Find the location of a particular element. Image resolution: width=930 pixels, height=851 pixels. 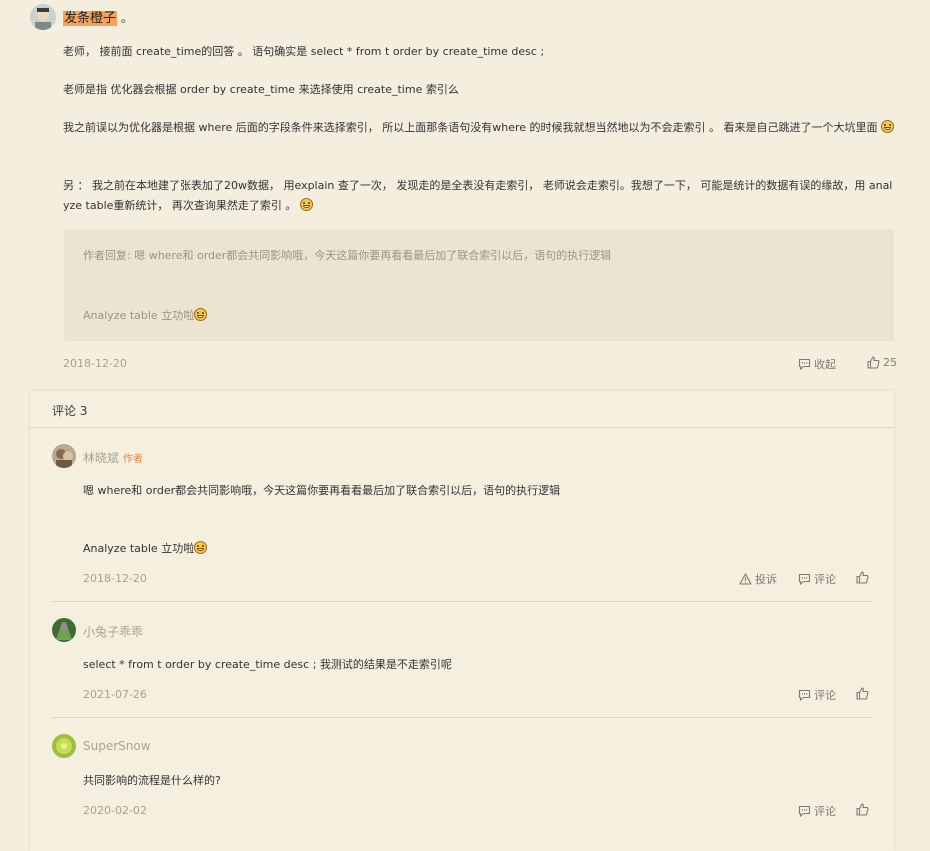

author-reply-text-2: Analyze table 立功啦 is located at coordinates (145, 315).